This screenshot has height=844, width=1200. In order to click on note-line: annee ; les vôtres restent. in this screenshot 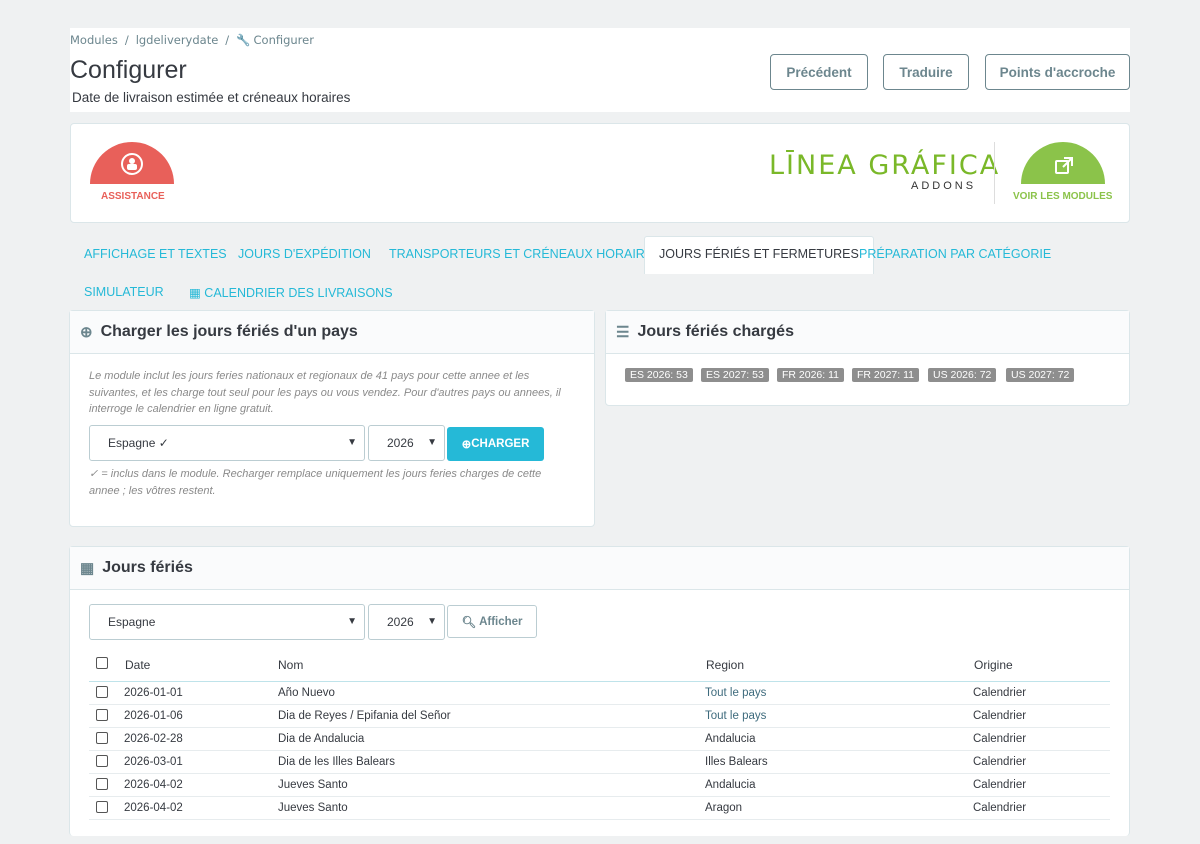, I will do `click(152, 490)`.